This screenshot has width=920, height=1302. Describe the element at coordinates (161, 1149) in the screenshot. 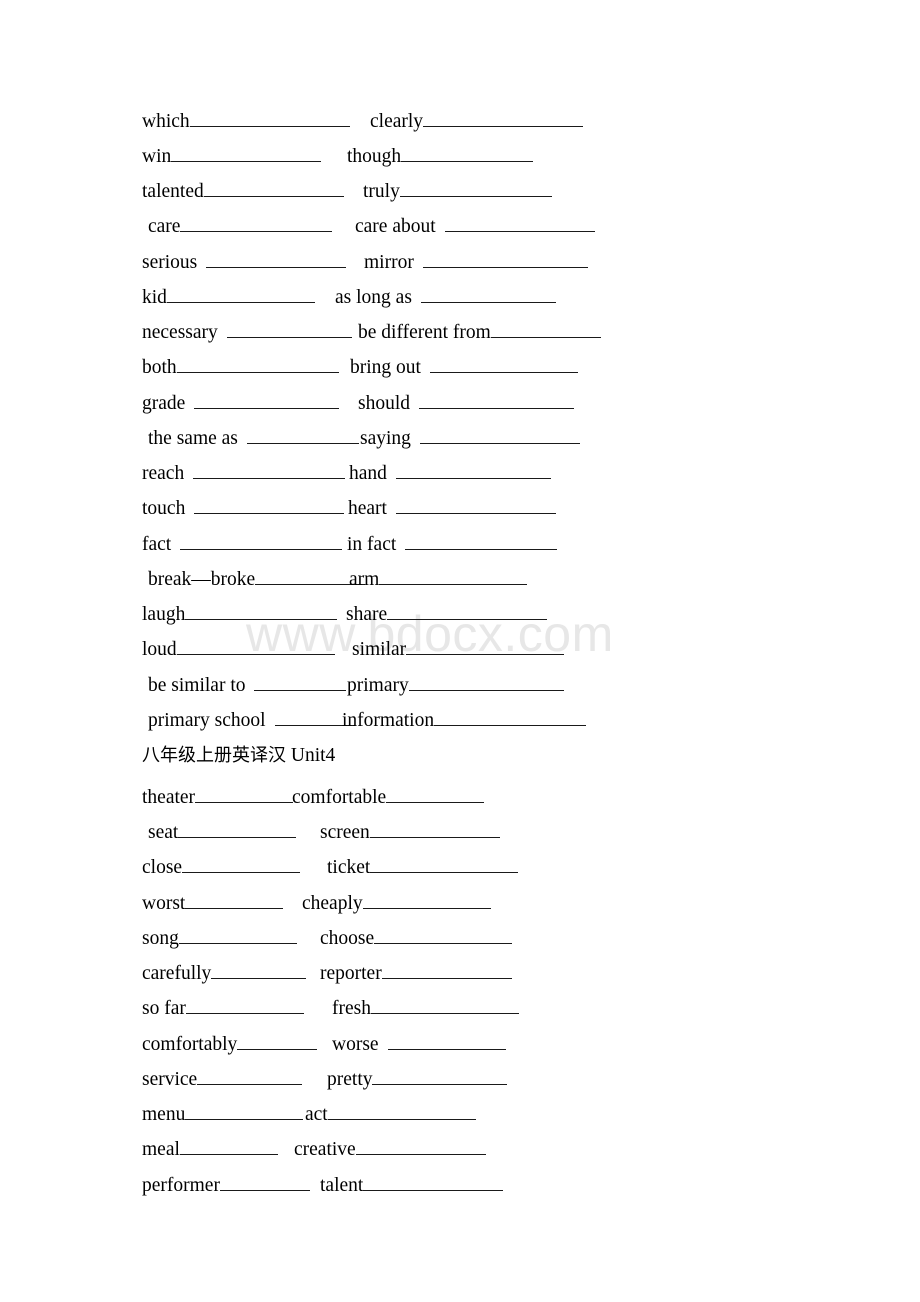

I see `vocab-term: meal` at that location.